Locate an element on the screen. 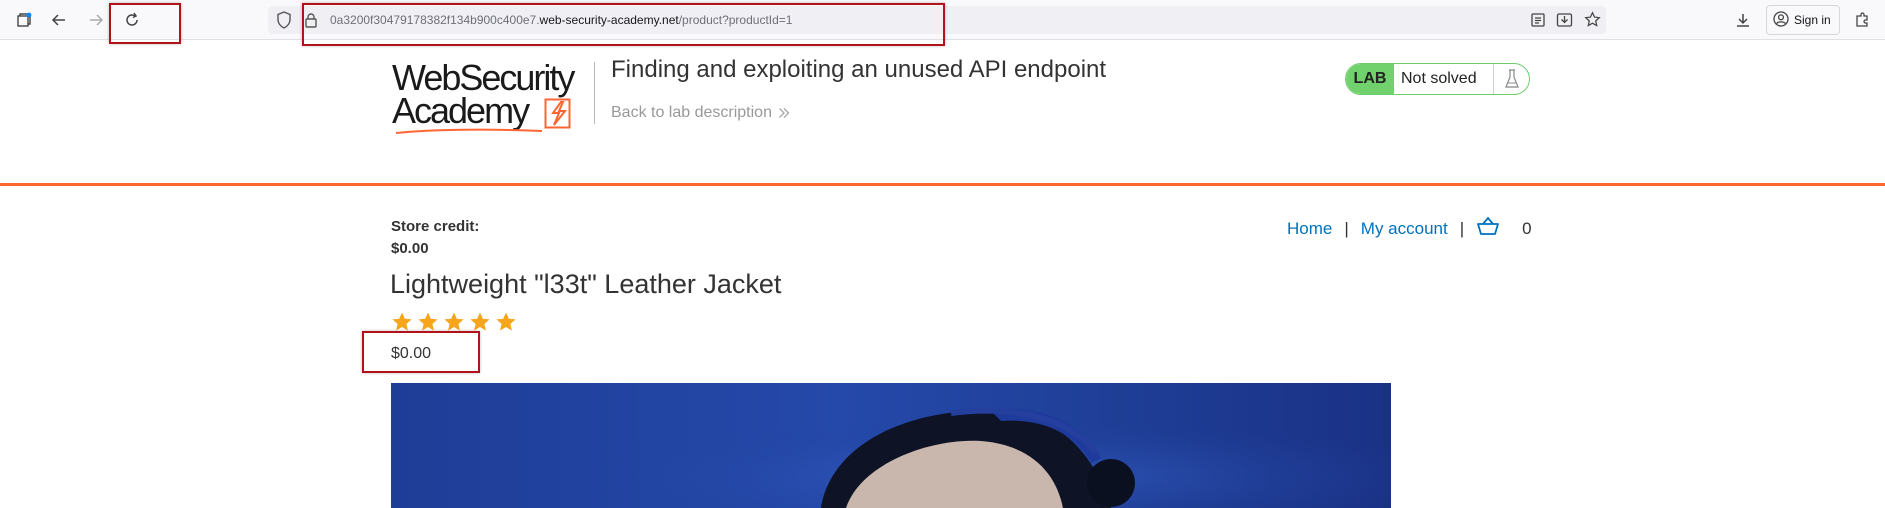  store-credit-label: Store credit: is located at coordinates (435, 226).